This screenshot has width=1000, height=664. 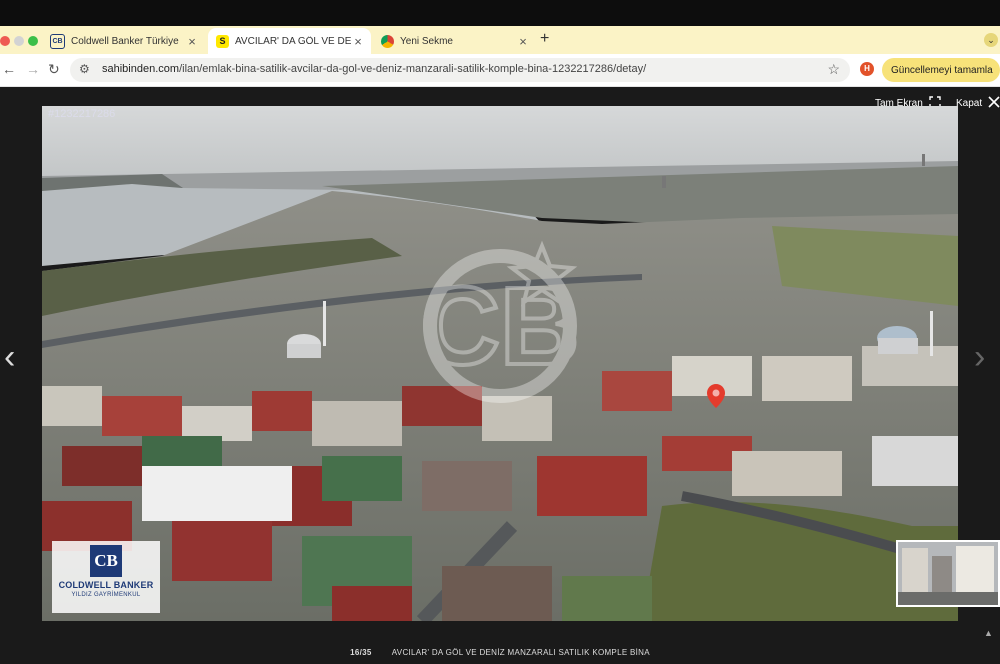 I want to click on update-button-label: Güncellemeyi tamamla, so click(x=942, y=70).